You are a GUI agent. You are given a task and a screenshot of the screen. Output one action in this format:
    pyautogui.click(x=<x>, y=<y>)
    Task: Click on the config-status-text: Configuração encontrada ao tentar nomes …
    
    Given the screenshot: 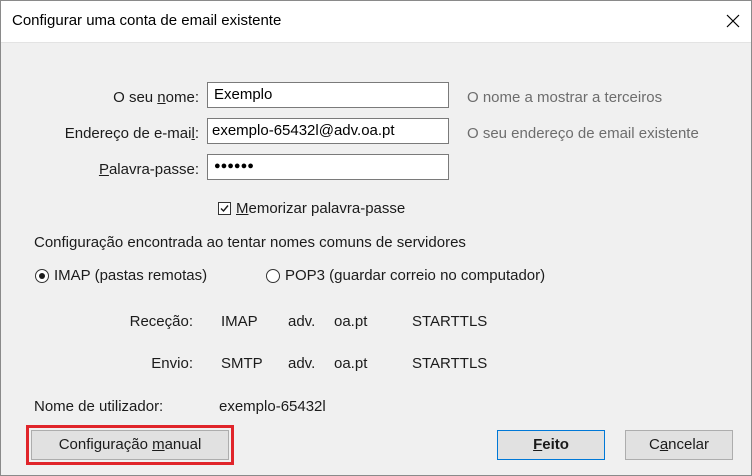 What is the action you would take?
    pyautogui.click(x=250, y=242)
    